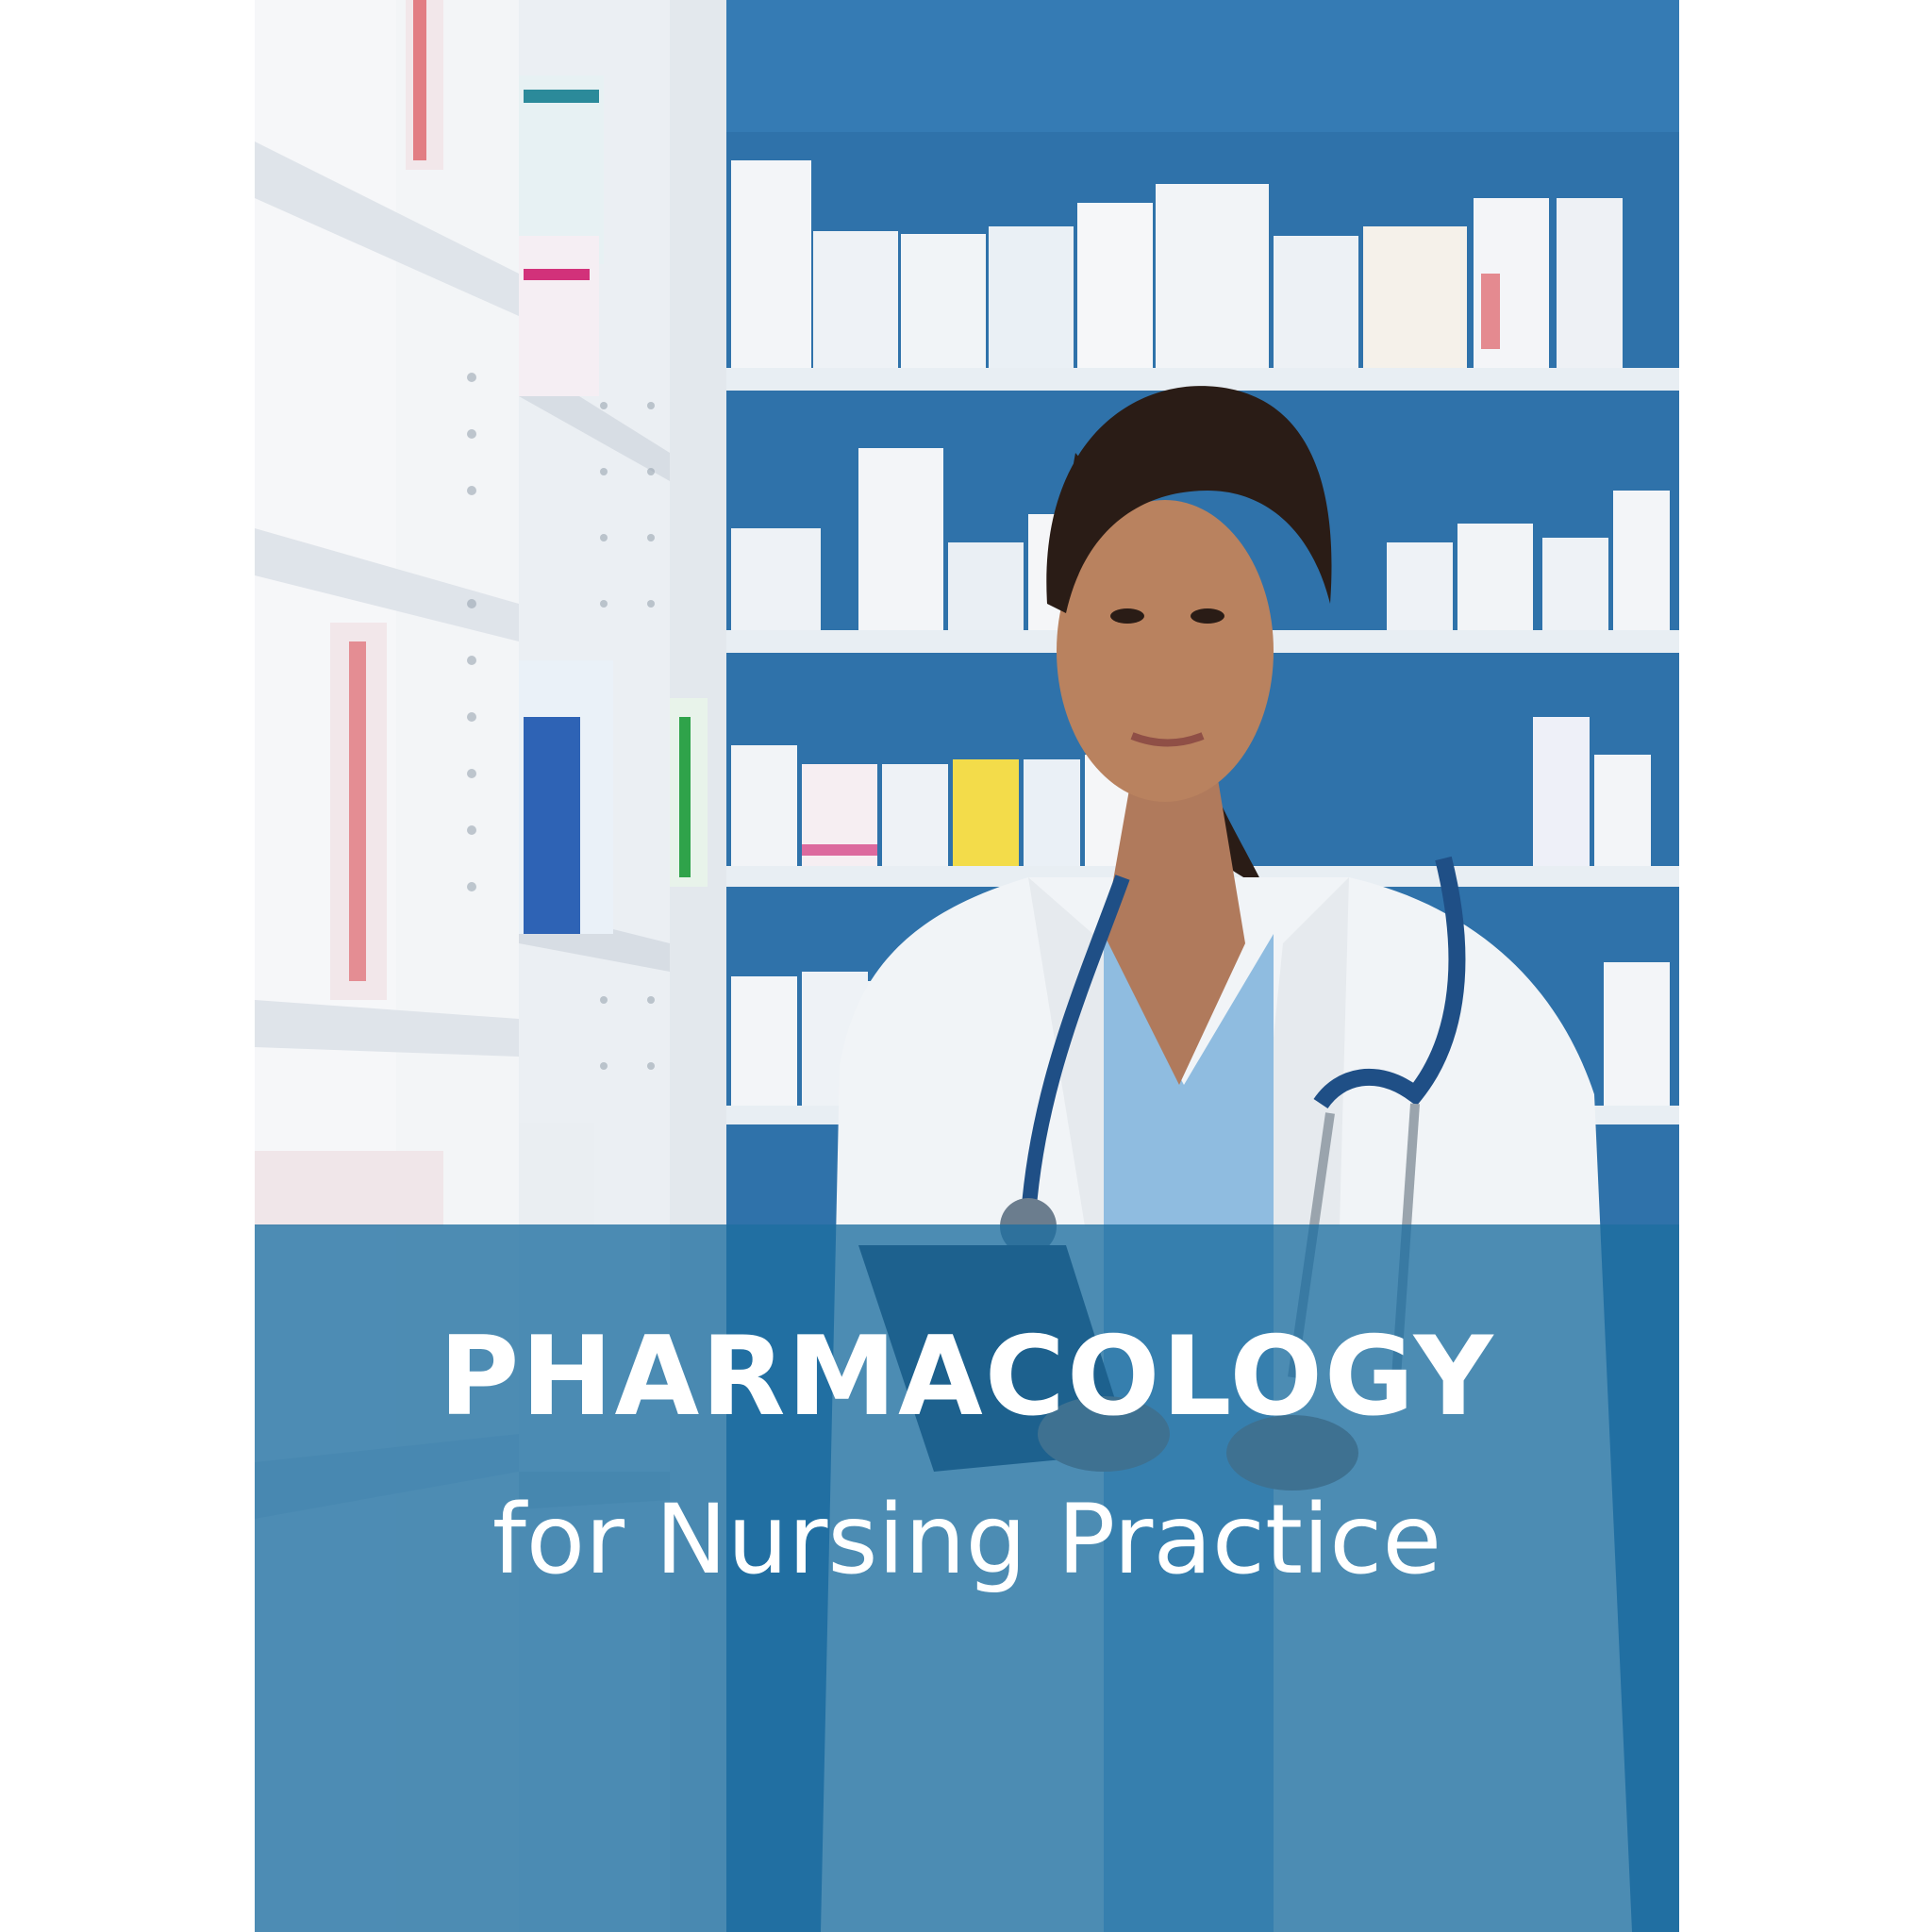  What do you see at coordinates (967, 1456) in the screenshot?
I see `title-block: PHARMACOLOGY for Nursing Practice` at bounding box center [967, 1456].